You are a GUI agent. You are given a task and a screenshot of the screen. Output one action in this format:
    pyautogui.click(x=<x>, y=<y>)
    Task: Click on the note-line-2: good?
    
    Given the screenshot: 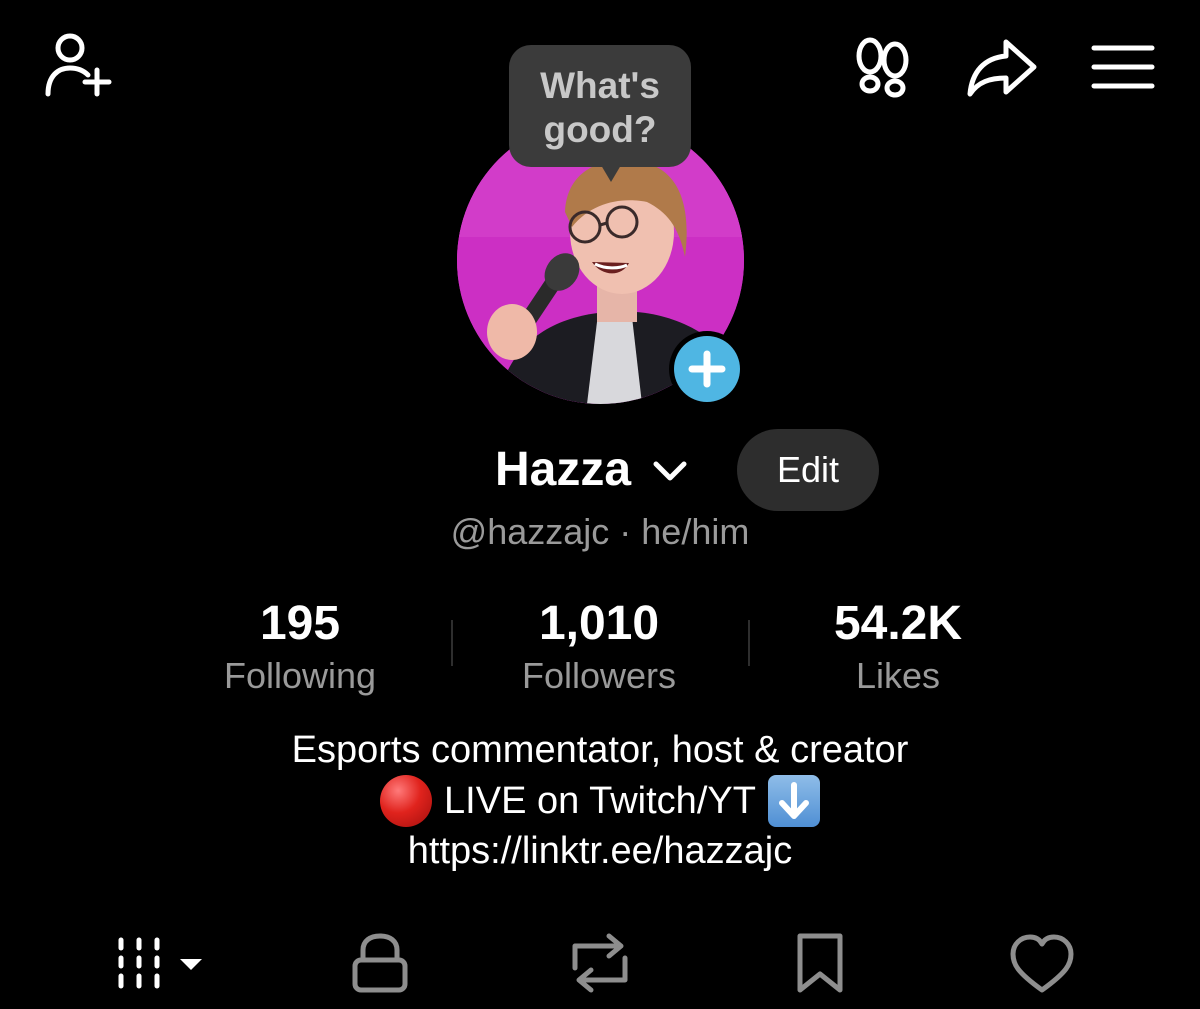 What is the action you would take?
    pyautogui.click(x=600, y=129)
    